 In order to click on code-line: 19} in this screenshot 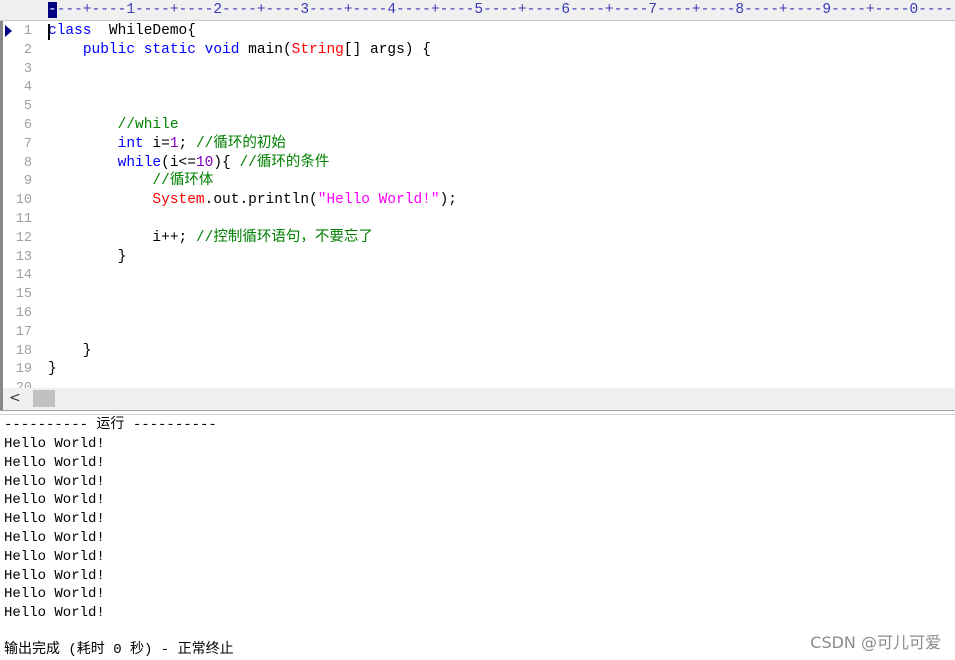, I will do `click(479, 369)`.